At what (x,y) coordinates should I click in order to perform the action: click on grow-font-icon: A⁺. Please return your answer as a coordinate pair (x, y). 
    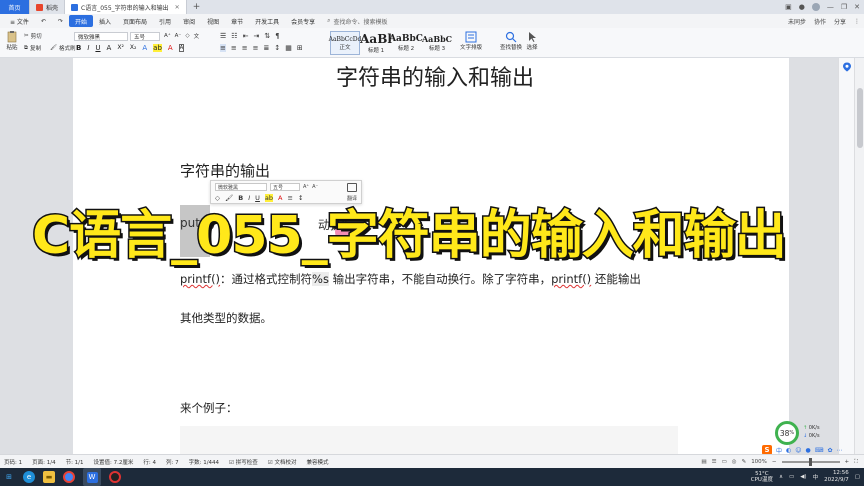
    Looking at the image, I should click on (167, 36).